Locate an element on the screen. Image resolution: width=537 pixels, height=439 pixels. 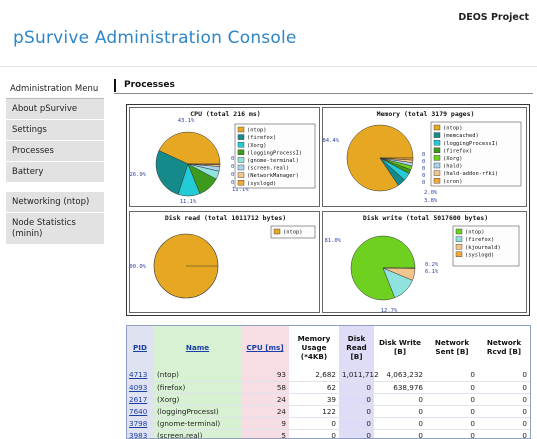
chart-title: Memory (total 3179 pages) is located at coordinates (426, 114).